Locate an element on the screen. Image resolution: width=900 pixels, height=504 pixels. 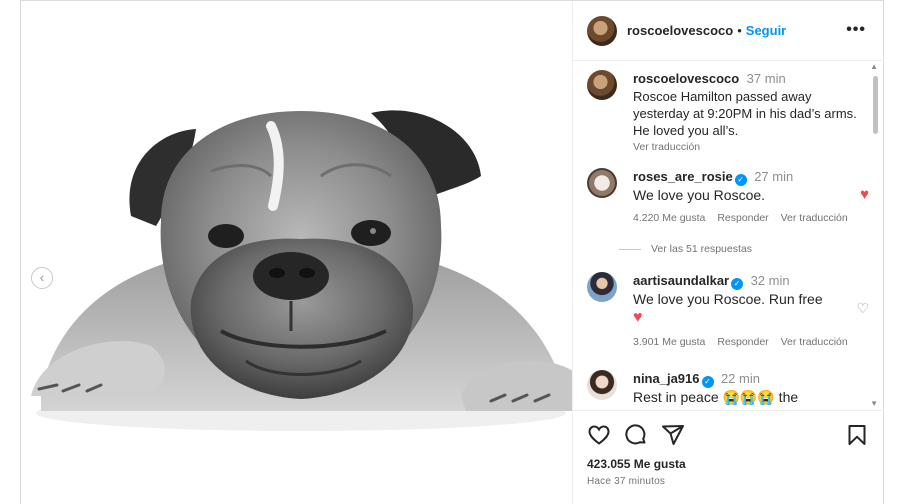
commenter-username: aartisaundalkar is located at coordinates (681, 280).